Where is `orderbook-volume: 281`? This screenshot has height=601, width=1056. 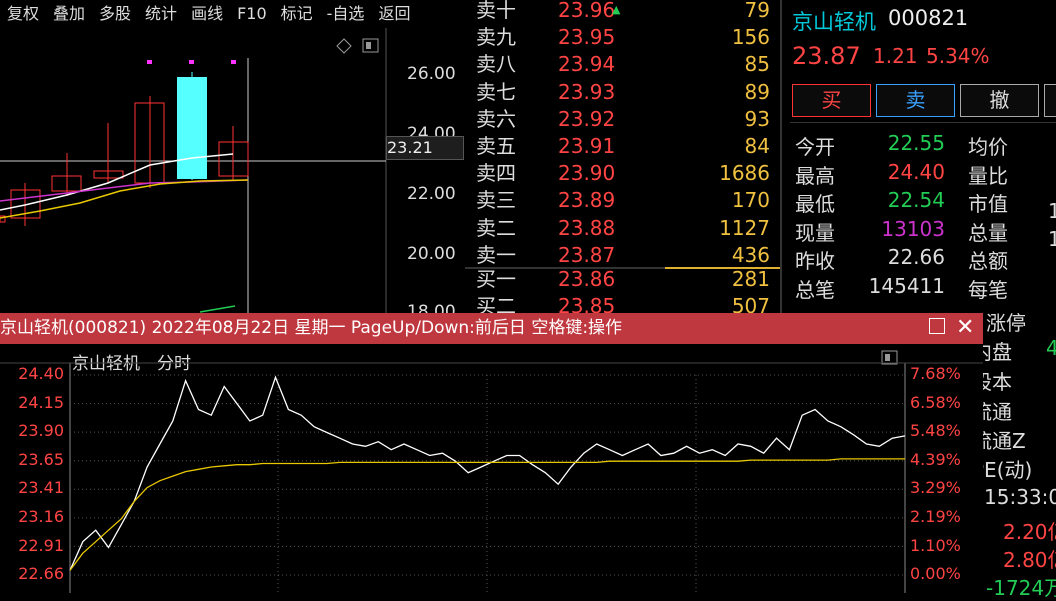 orderbook-volume: 281 is located at coordinates (750, 279).